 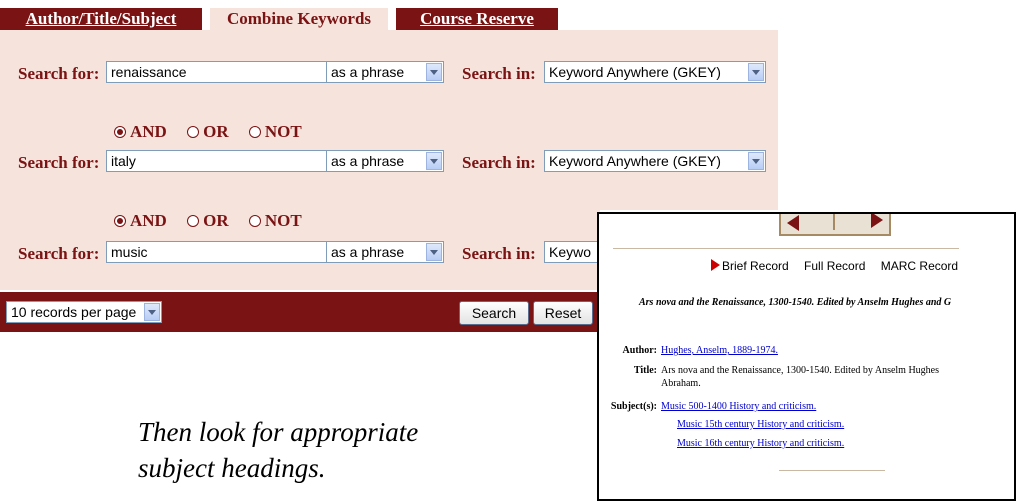 I want to click on previous-arrow-icon, so click(x=810, y=222).